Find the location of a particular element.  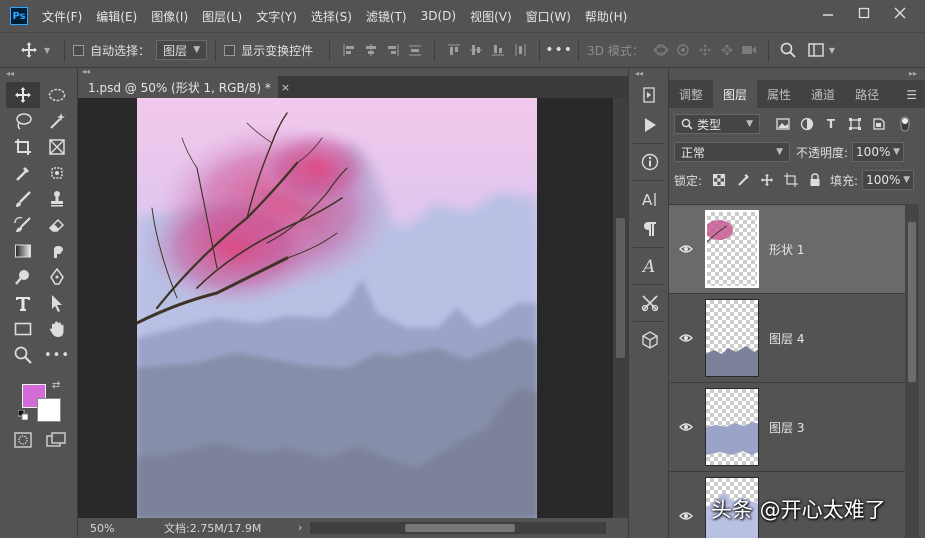

show-transform-checkbox is located at coordinates (230, 50).